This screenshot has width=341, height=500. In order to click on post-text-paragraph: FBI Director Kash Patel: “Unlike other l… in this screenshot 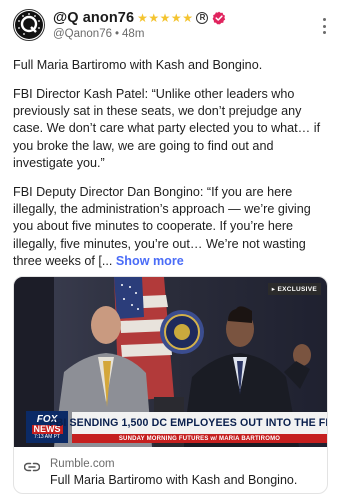, I will do `click(167, 128)`.